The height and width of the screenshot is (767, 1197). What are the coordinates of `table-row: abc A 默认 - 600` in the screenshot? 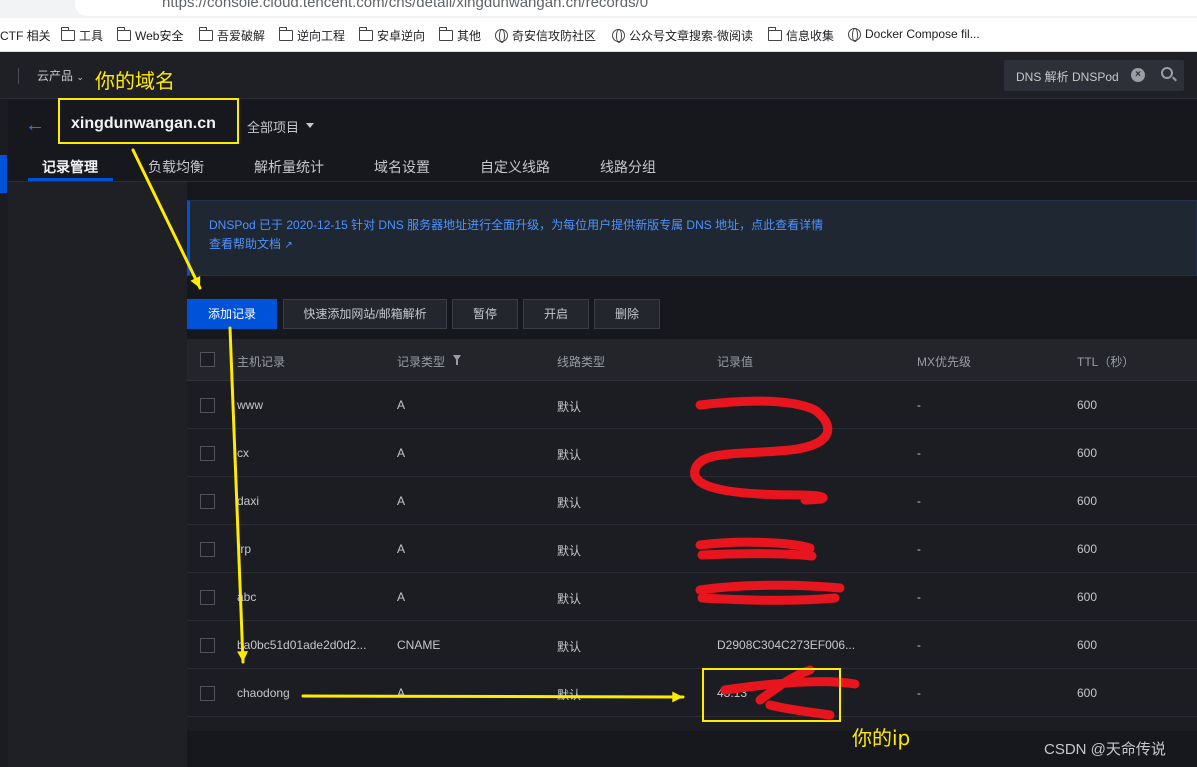 It's located at (692, 597).